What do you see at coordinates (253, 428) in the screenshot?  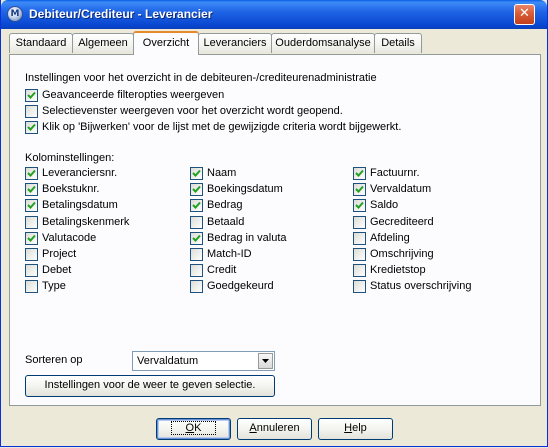 I see `cancel-mnemonic: A` at bounding box center [253, 428].